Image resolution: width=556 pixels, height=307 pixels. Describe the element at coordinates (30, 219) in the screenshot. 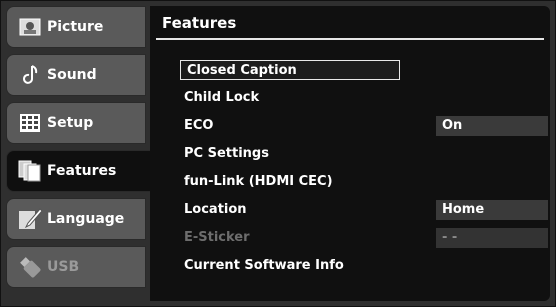

I see `pen-icon` at that location.